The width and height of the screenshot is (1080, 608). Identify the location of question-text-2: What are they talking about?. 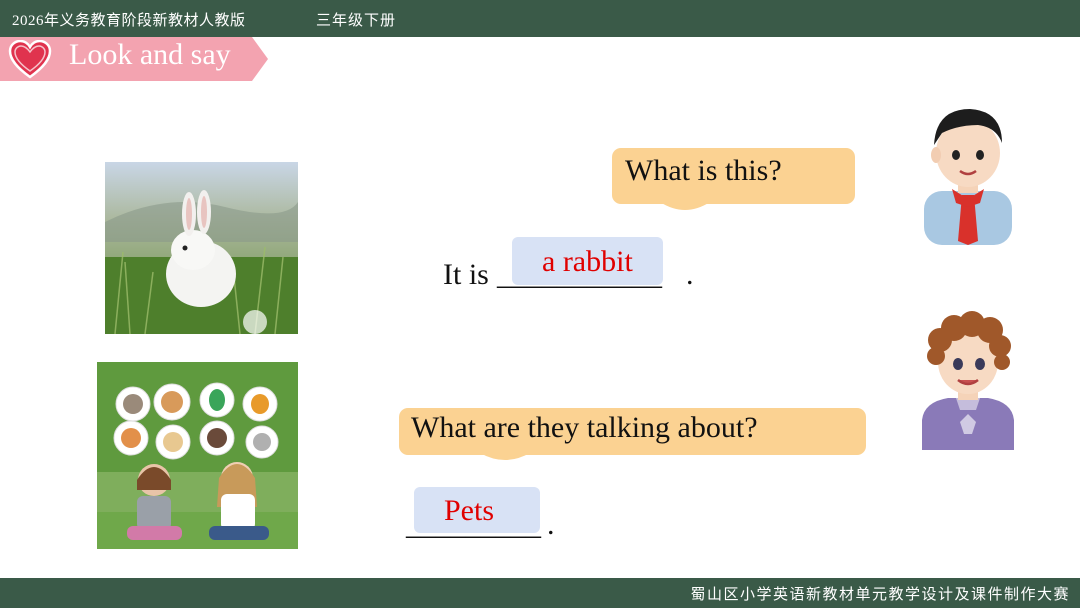
(584, 427).